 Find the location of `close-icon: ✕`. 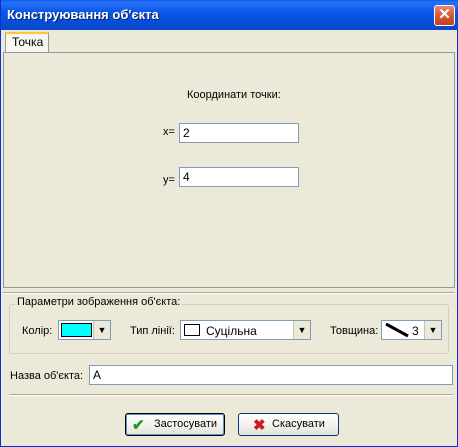

close-icon: ✕ is located at coordinates (444, 14).